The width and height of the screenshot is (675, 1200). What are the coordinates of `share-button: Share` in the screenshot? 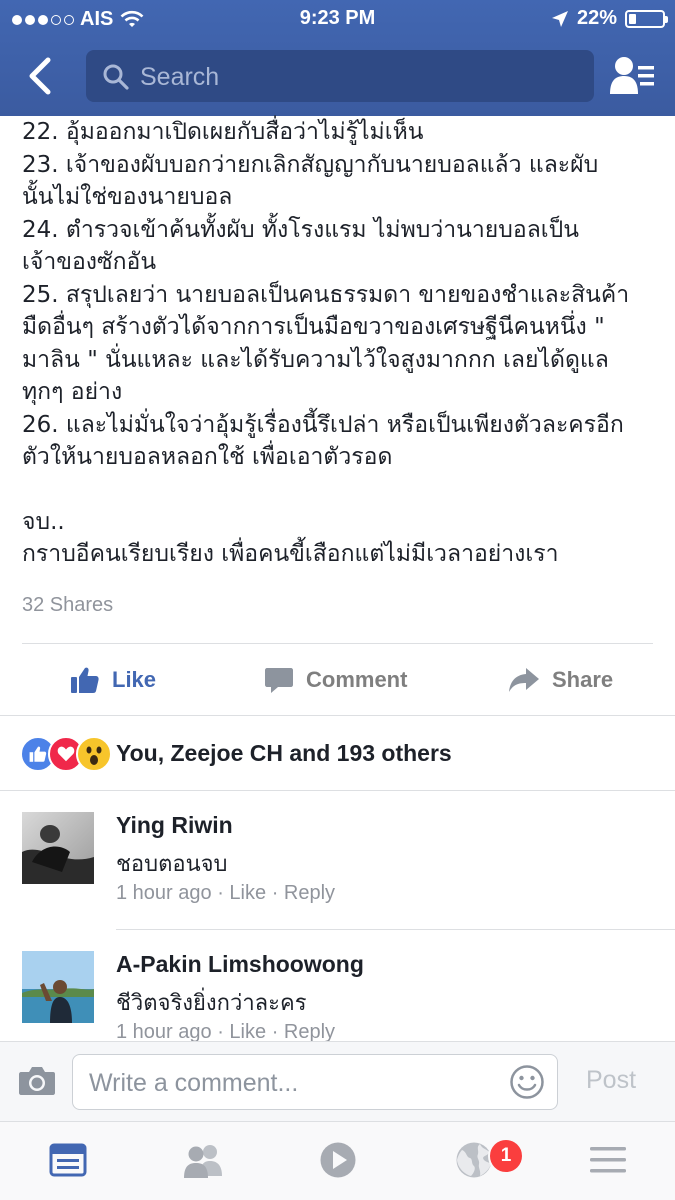 It's located at (560, 680).